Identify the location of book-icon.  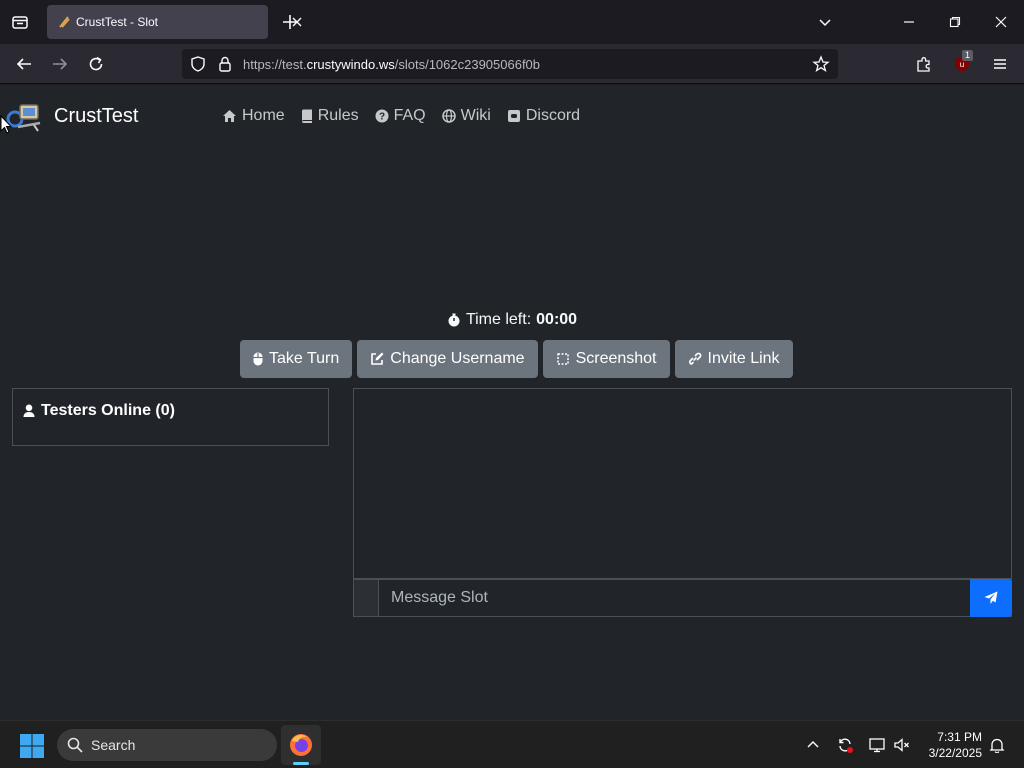
(306, 116).